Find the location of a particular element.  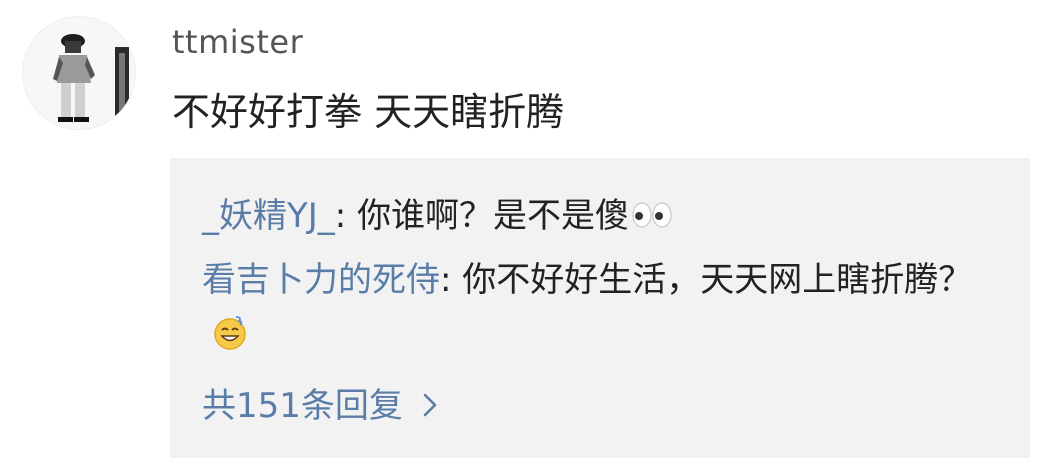

user-photo-avatar-icon is located at coordinates (79, 73).